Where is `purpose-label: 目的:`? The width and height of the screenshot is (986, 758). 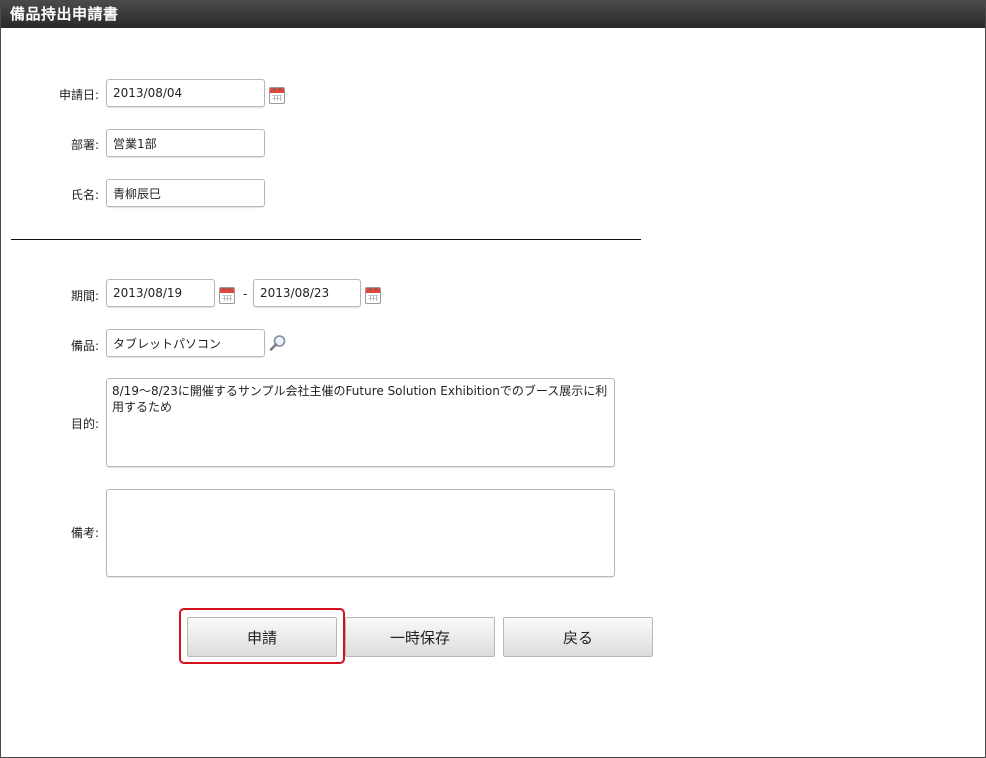 purpose-label: 目的: is located at coordinates (84, 424).